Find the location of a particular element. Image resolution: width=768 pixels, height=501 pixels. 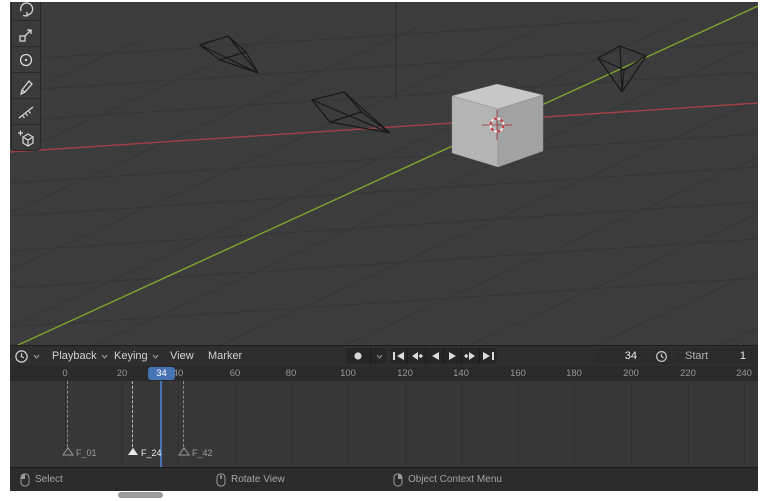

play-icon is located at coordinates (452, 356).